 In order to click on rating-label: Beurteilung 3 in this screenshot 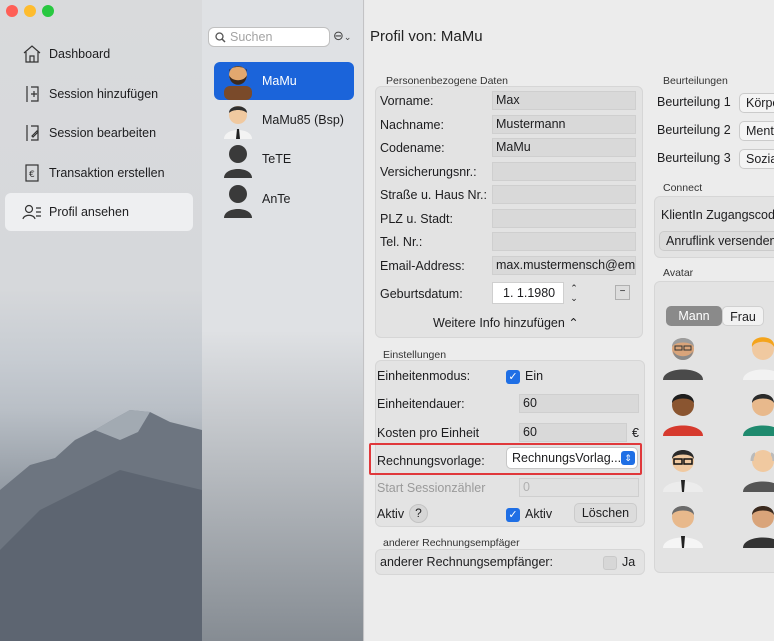, I will do `click(694, 158)`.